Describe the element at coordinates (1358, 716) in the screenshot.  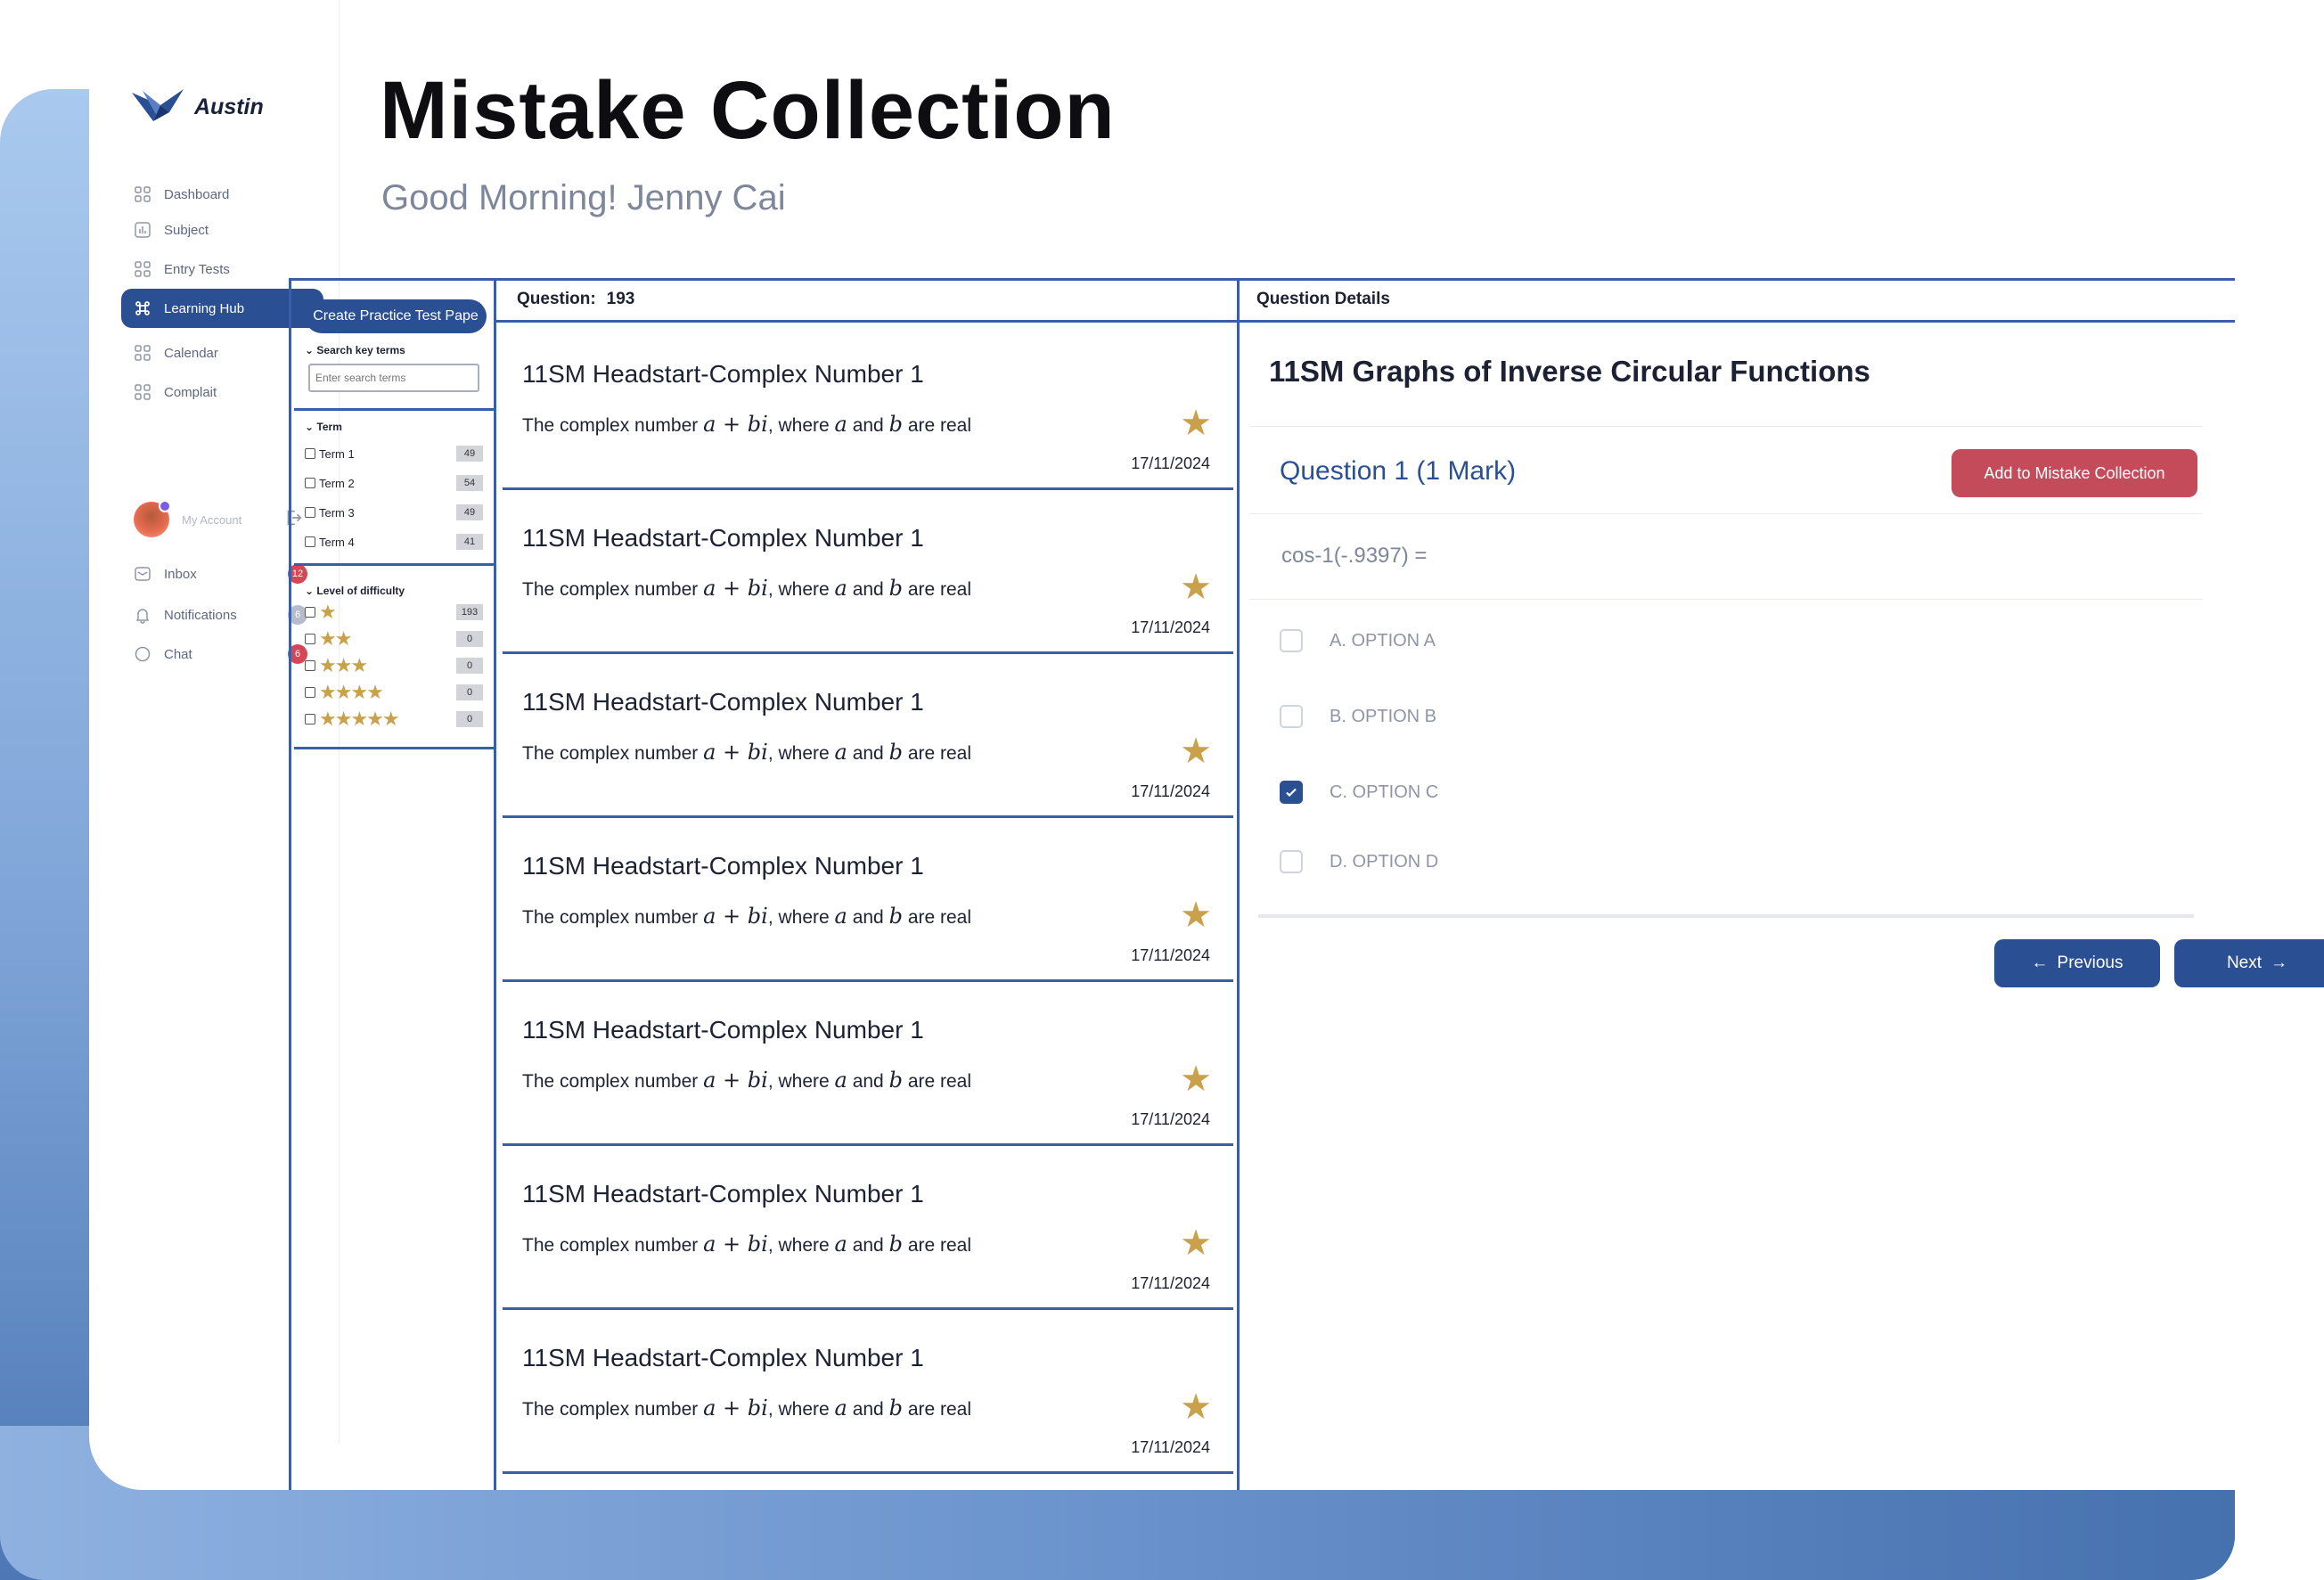
I see `answer-option: B. OPTION B` at that location.